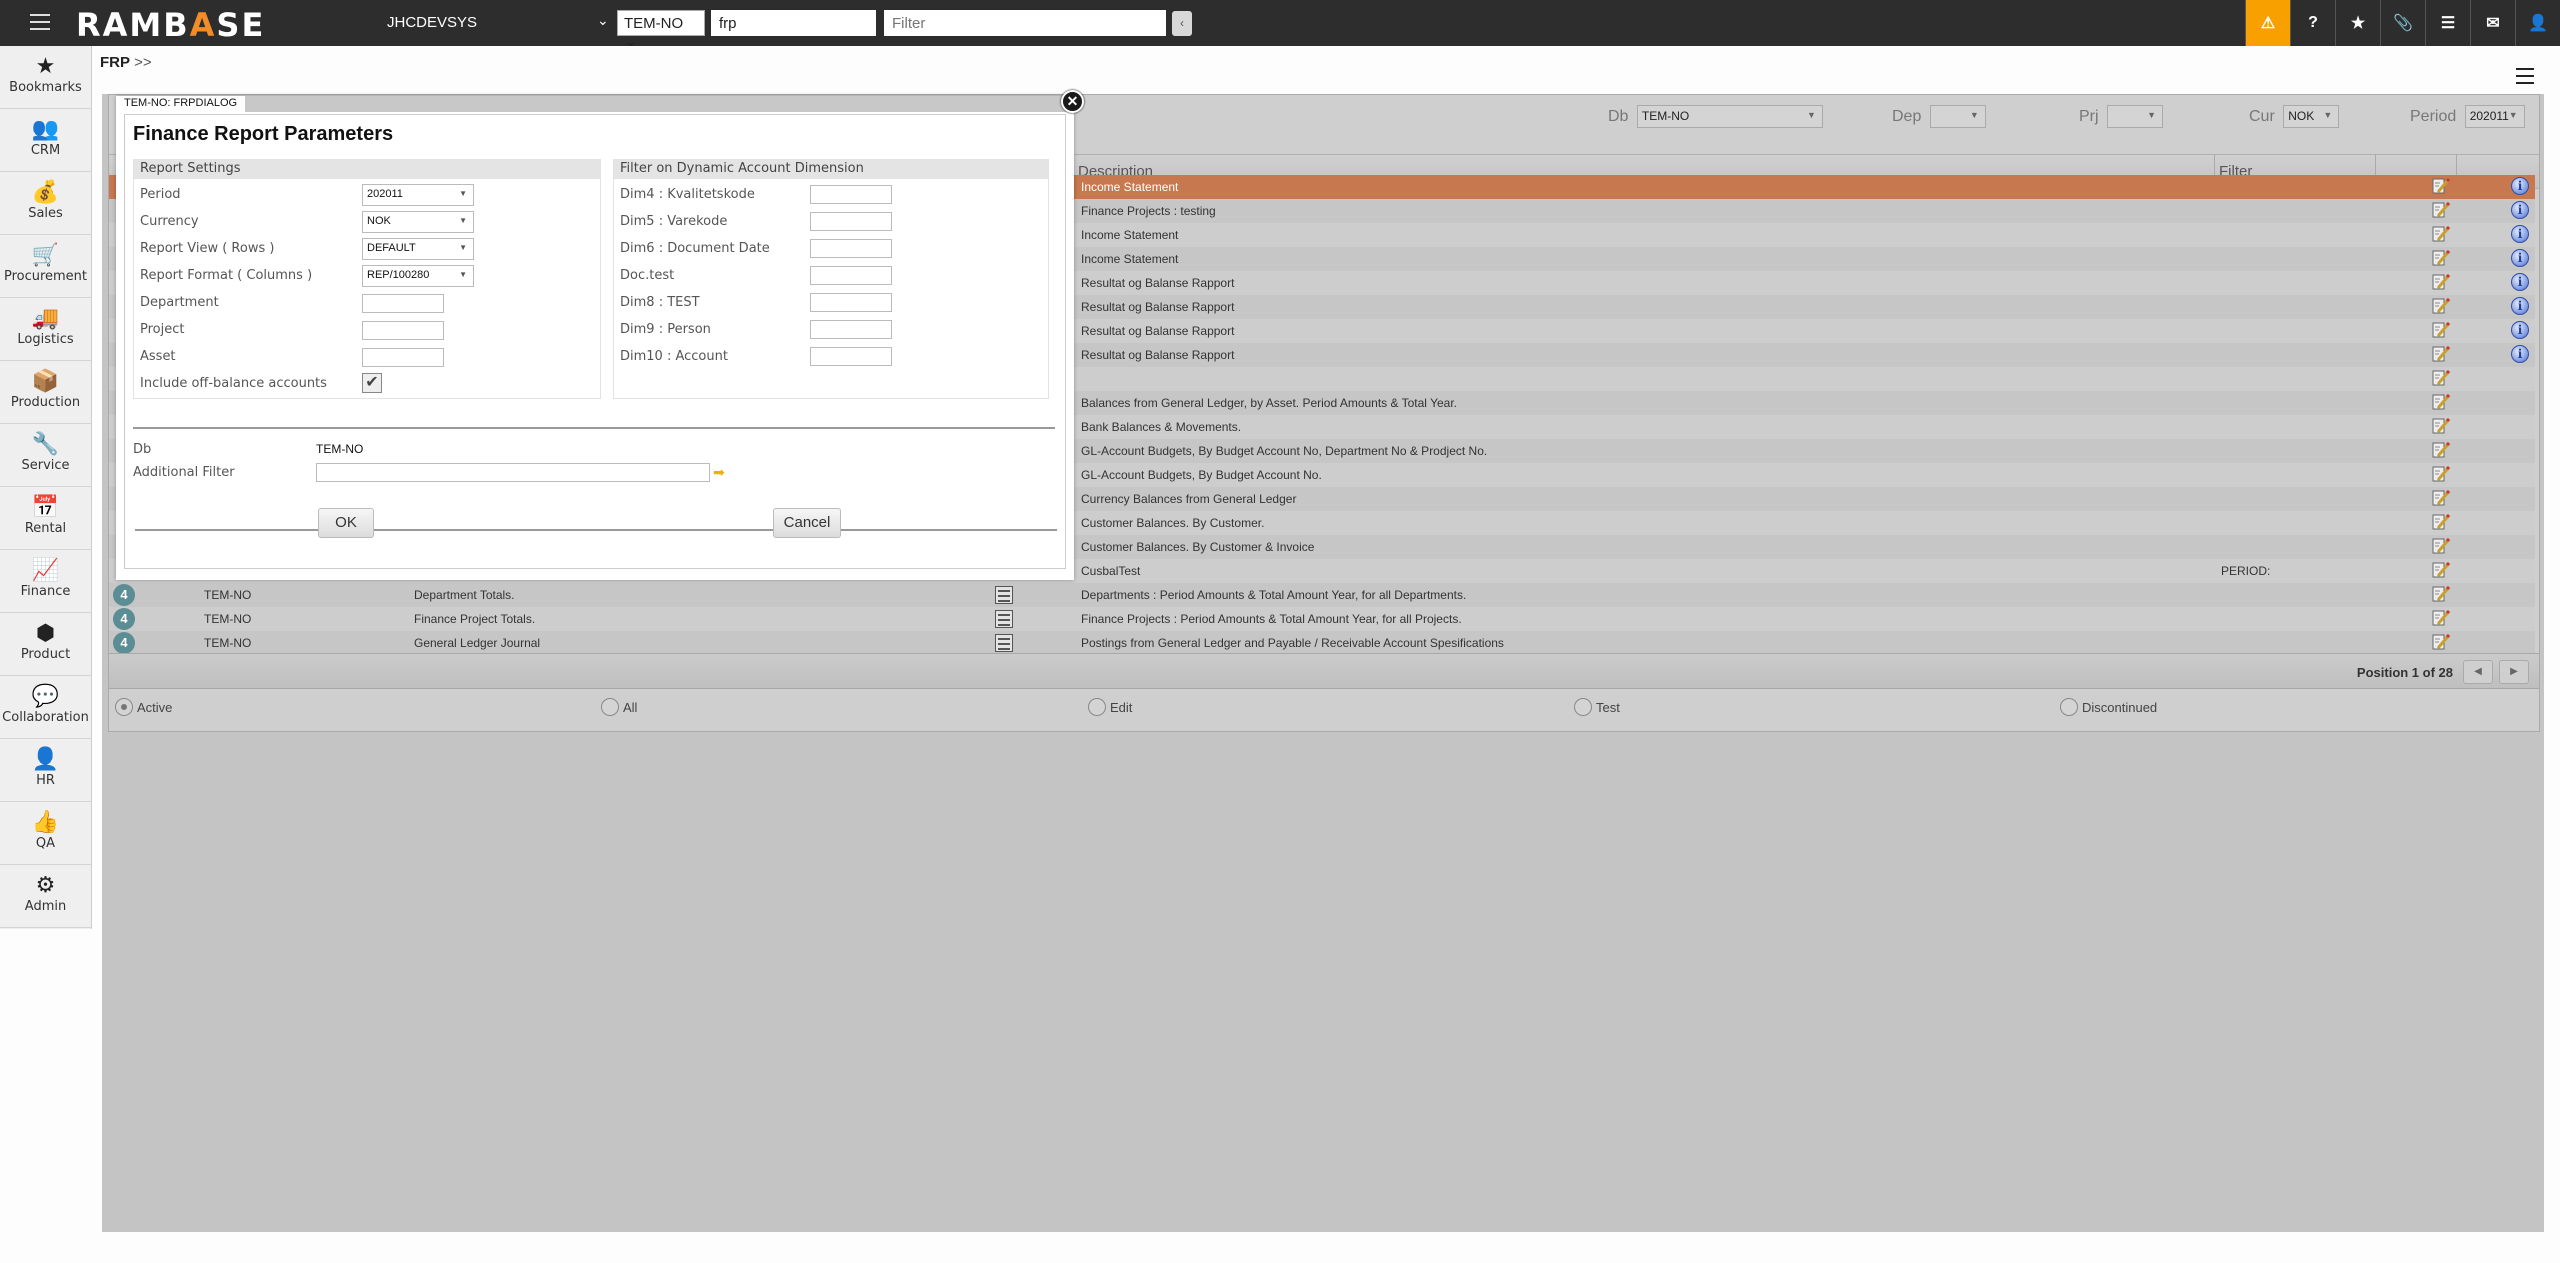 The image size is (2560, 1263). Describe the element at coordinates (181, 104) in the screenshot. I see `dialog-tab: TEM-NO: FRPDIALOG` at that location.